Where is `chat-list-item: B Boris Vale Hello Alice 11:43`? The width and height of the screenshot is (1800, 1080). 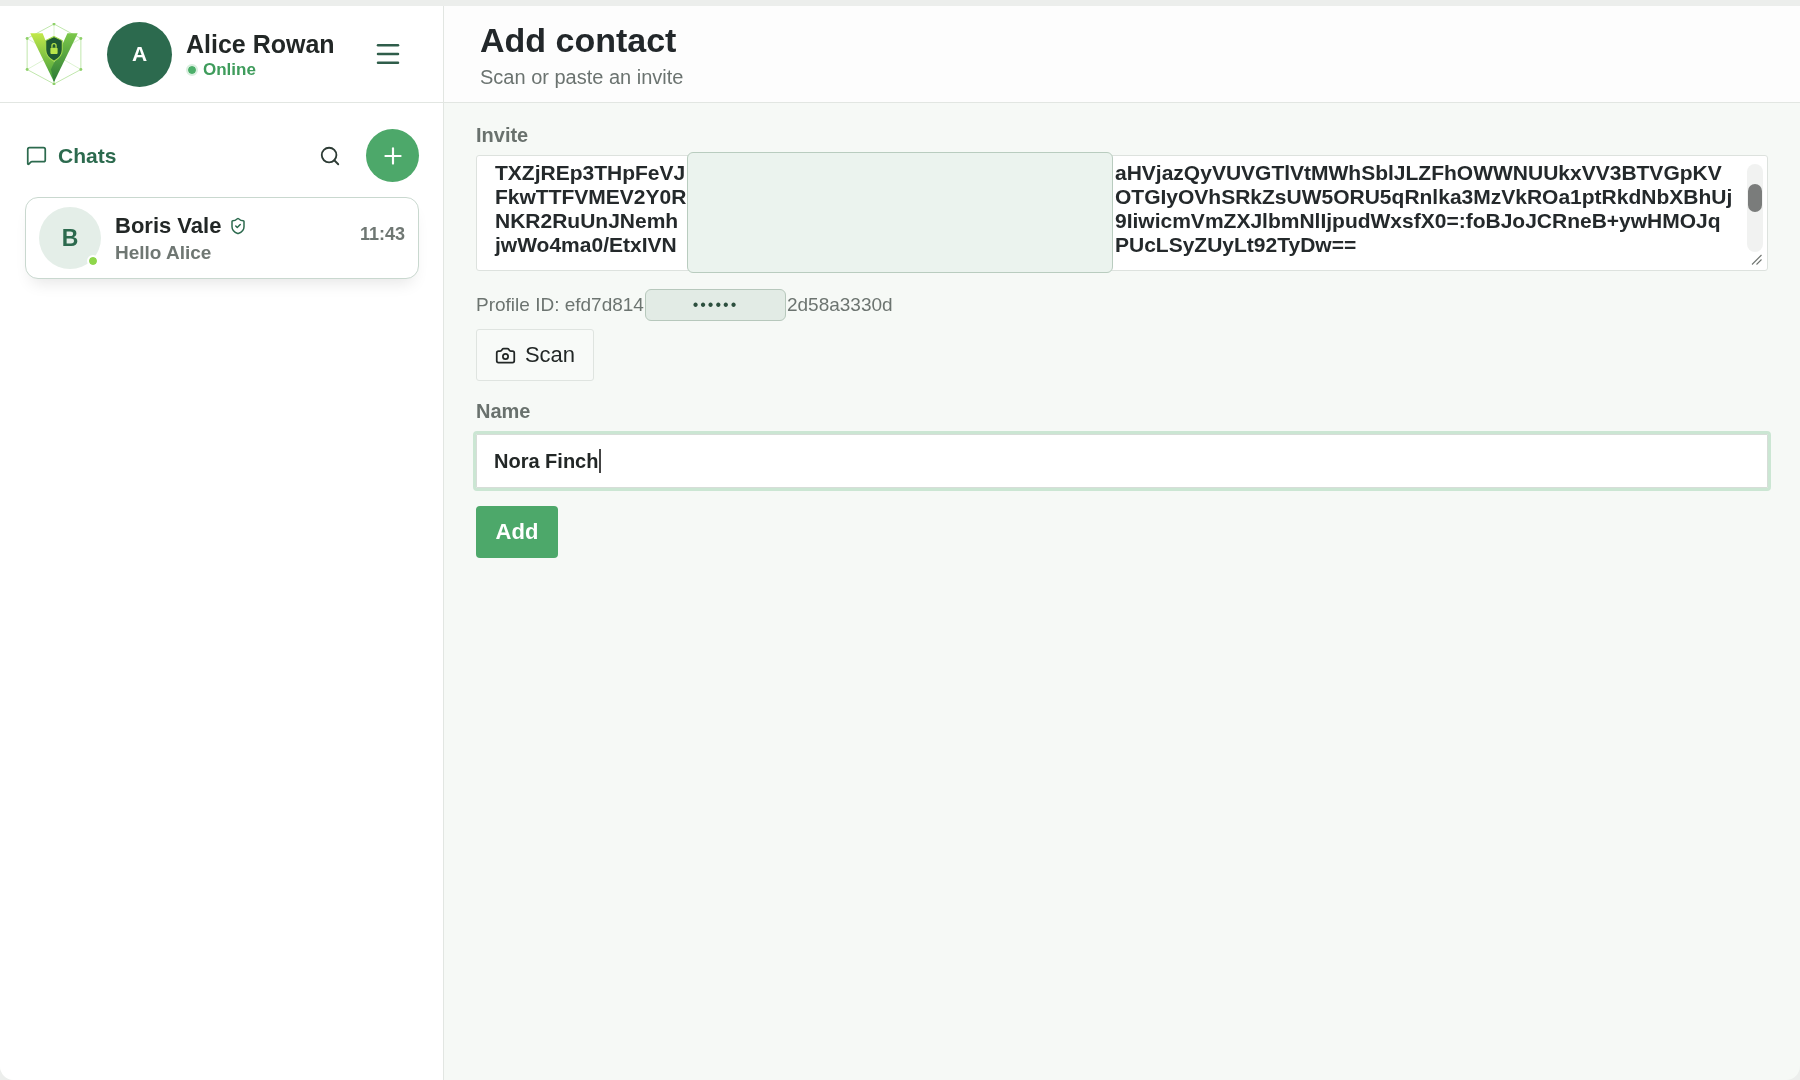
chat-list-item: B Boris Vale Hello Alice 11:43 is located at coordinates (222, 238).